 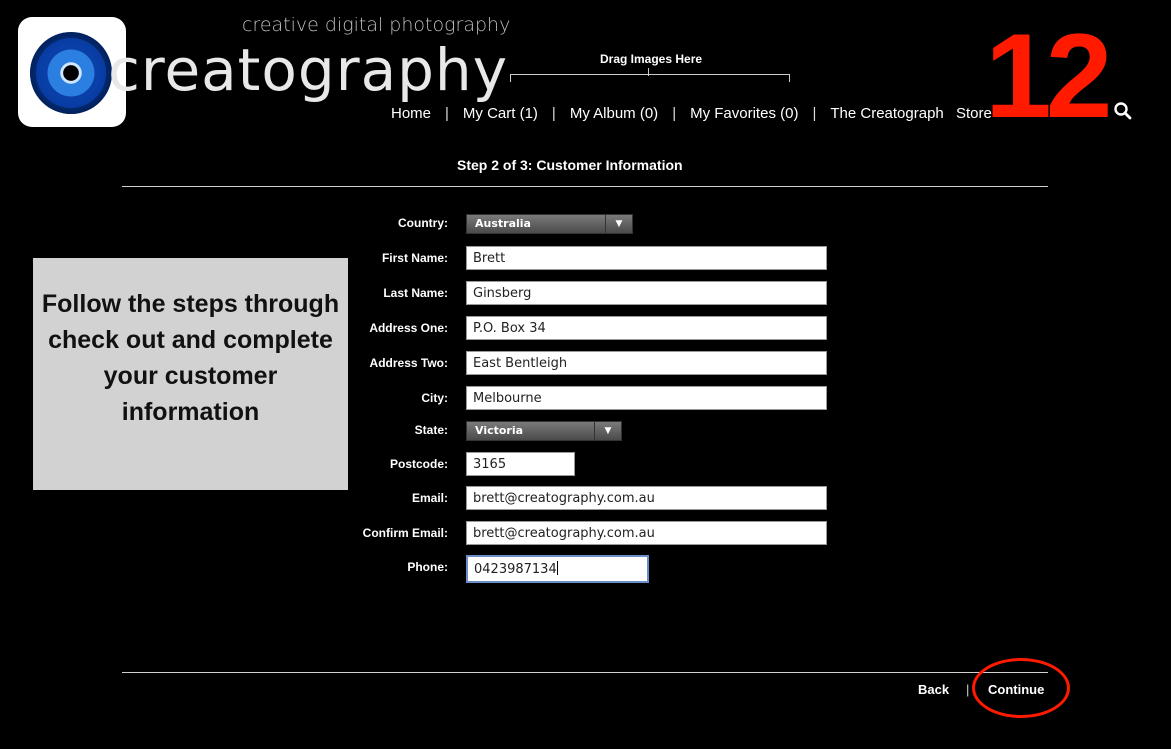 What do you see at coordinates (646, 363) in the screenshot?
I see `address-two-field: East Bentleigh` at bounding box center [646, 363].